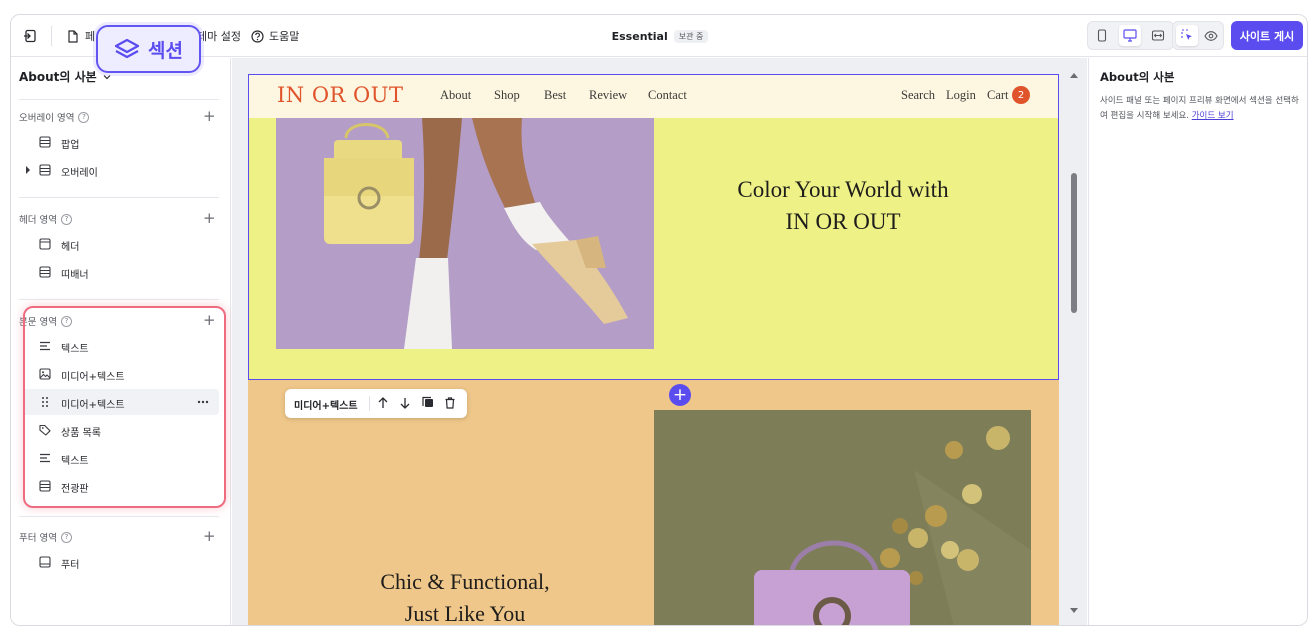  What do you see at coordinates (121, 272) in the screenshot?
I see `section-item-banner: 띠배너` at bounding box center [121, 272].